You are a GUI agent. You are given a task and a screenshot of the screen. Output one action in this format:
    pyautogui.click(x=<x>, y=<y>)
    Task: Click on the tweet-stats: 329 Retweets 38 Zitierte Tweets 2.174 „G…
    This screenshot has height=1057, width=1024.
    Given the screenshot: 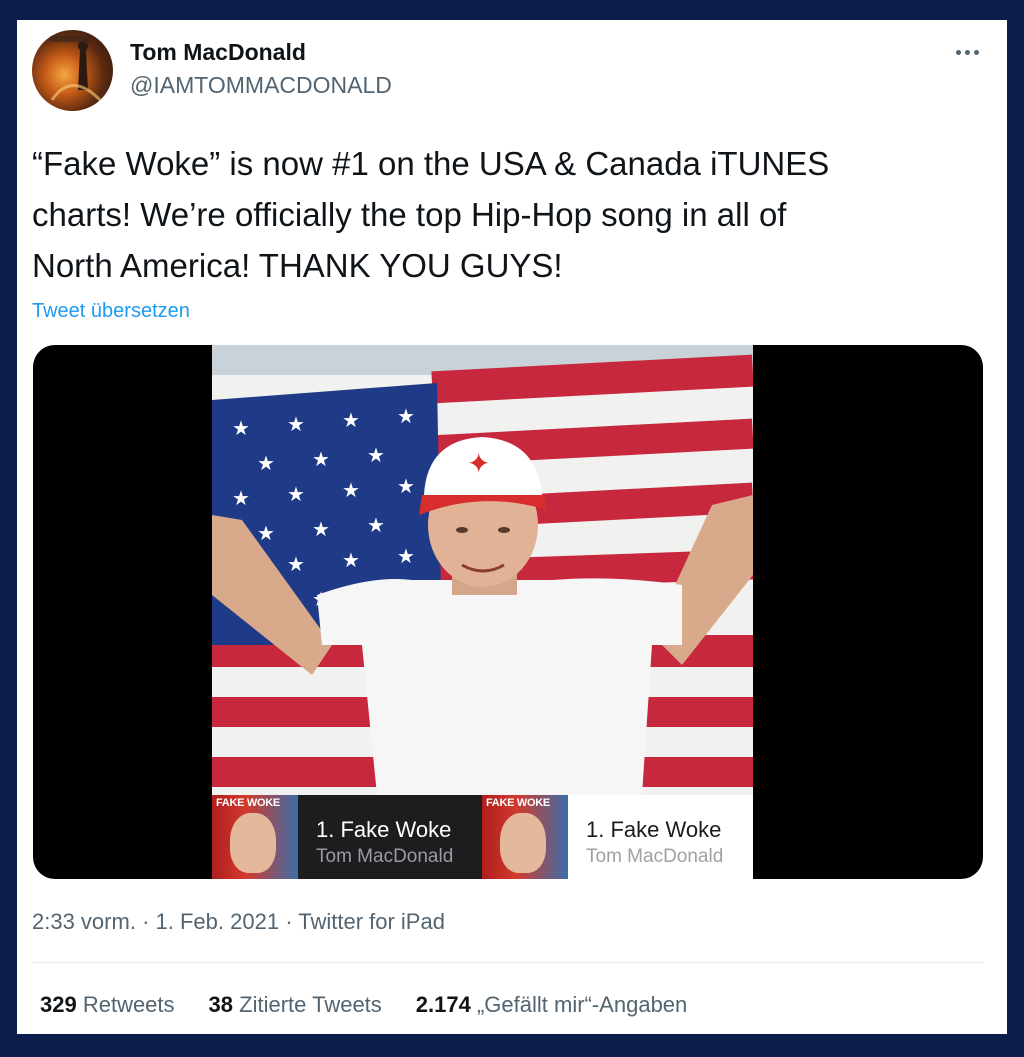 What is the action you would take?
    pyautogui.click(x=380, y=1005)
    